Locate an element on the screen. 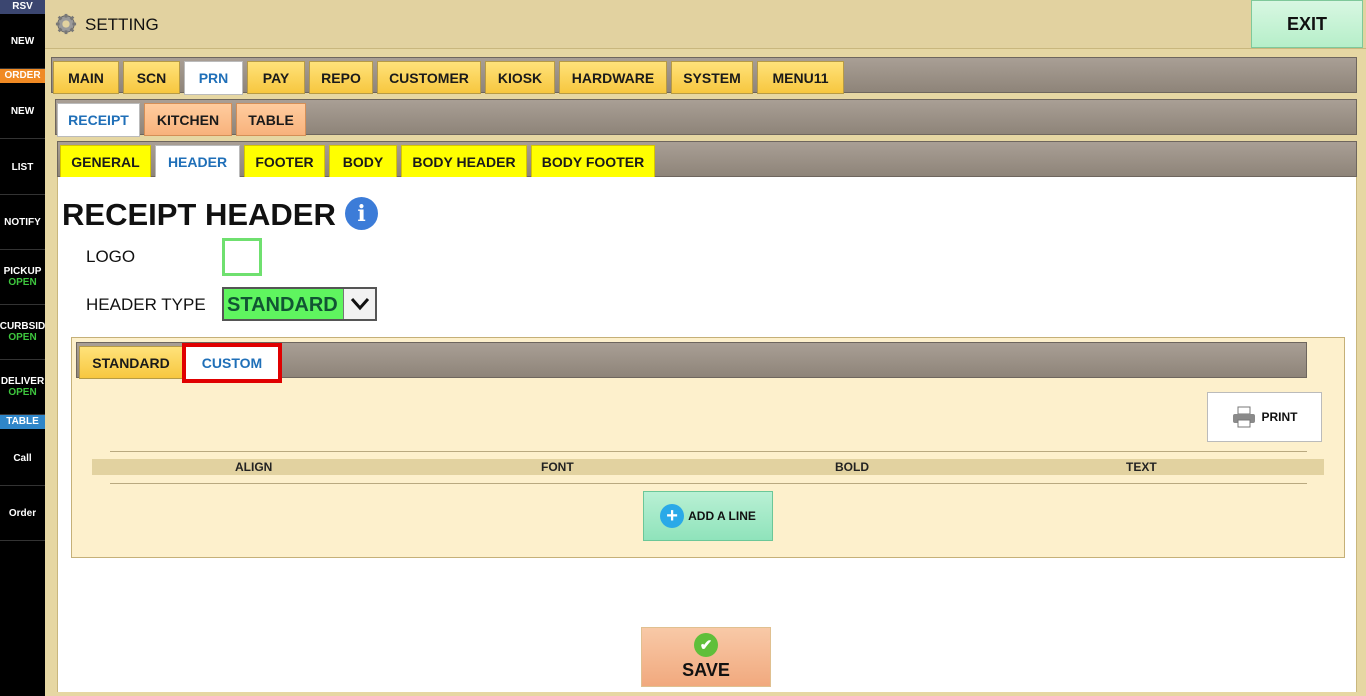 The image size is (1366, 696). tab-kitchen: KITCHEN is located at coordinates (188, 119).